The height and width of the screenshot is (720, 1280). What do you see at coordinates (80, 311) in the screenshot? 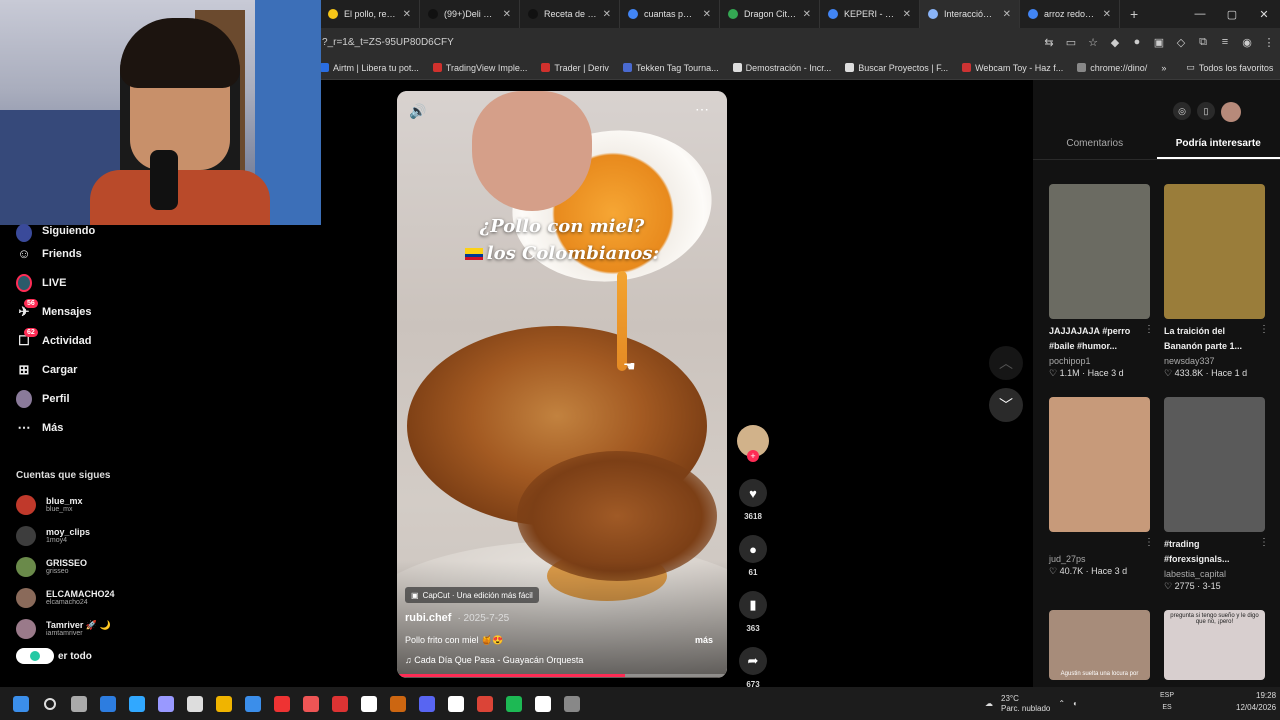
I see `sidebar-item-mensajes: ✈ 56 Mensajes` at bounding box center [80, 311].